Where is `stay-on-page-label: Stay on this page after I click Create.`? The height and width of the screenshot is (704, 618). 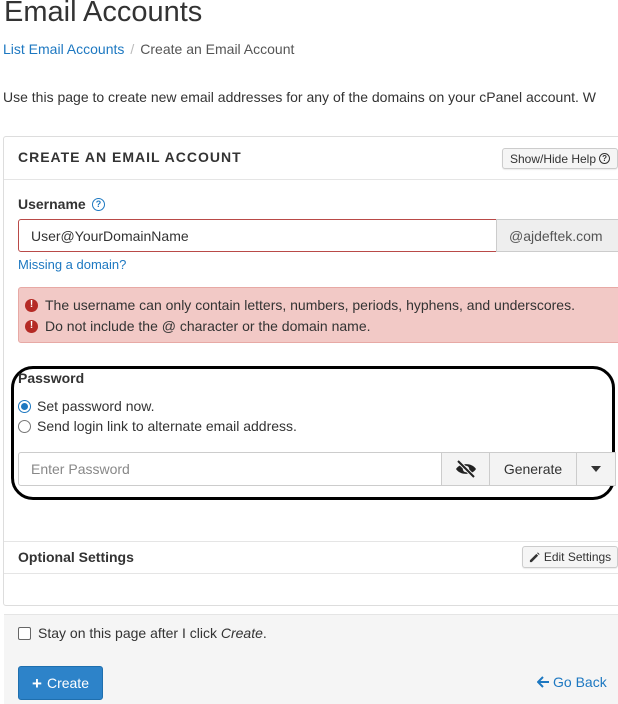 stay-on-page-label: Stay on this page after I click Create. is located at coordinates (152, 633).